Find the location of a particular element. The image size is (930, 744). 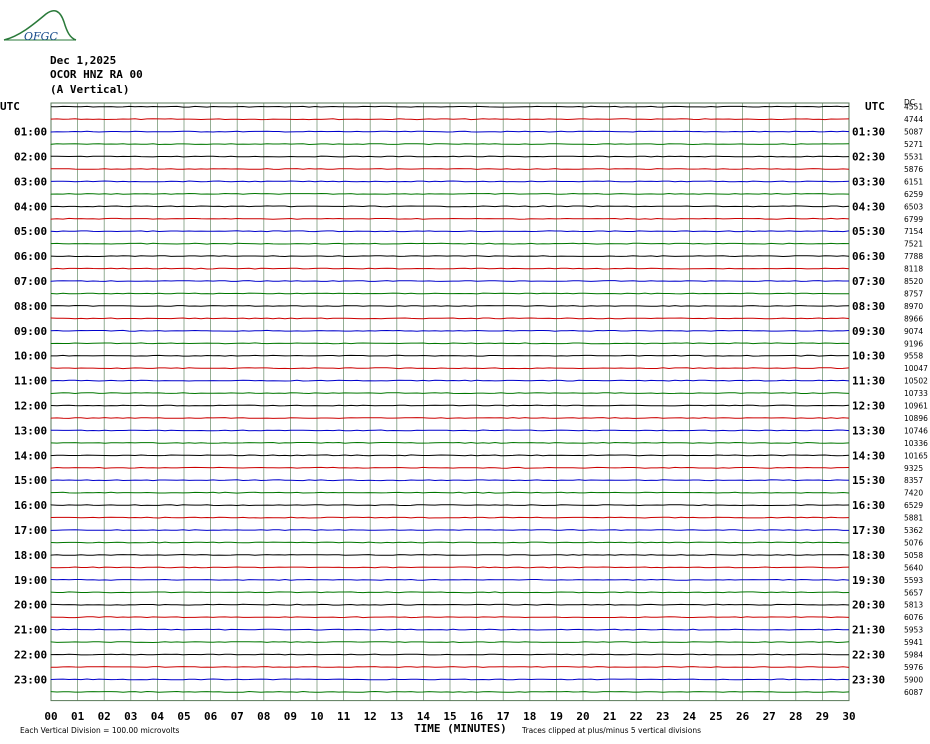

left-hour-label: 17:00 is located at coordinates (30, 530).